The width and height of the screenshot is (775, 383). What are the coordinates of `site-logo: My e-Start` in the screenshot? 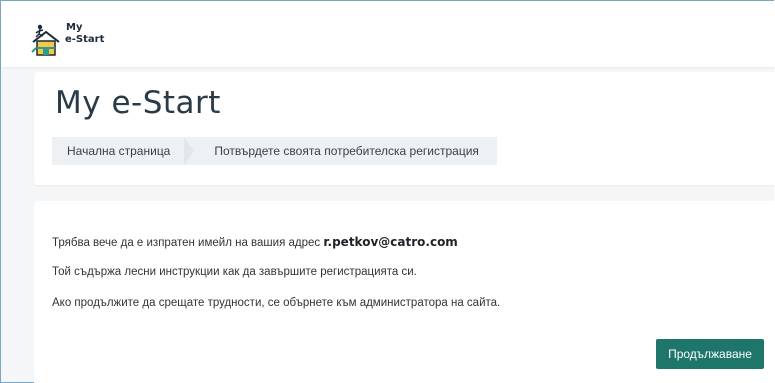 It's located at (69, 40).